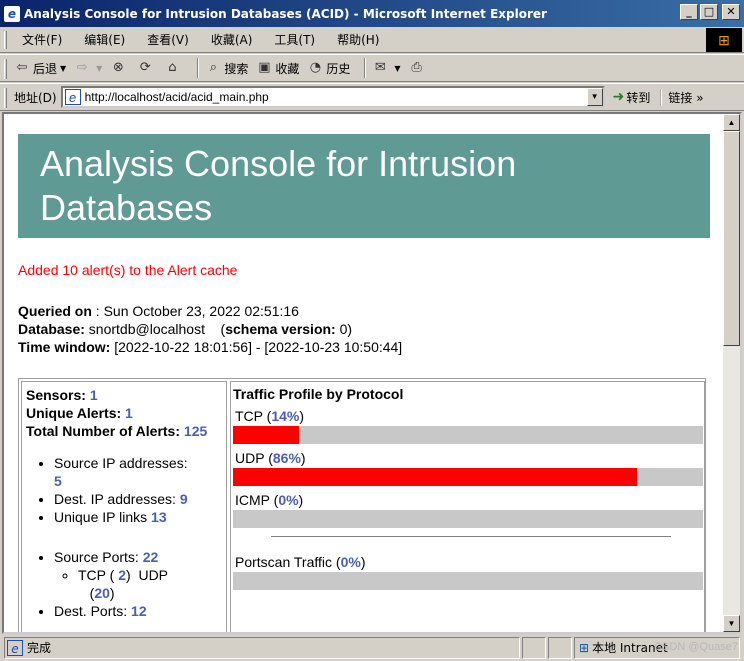  What do you see at coordinates (338, 68) in the screenshot?
I see `history-label: 历史` at bounding box center [338, 68].